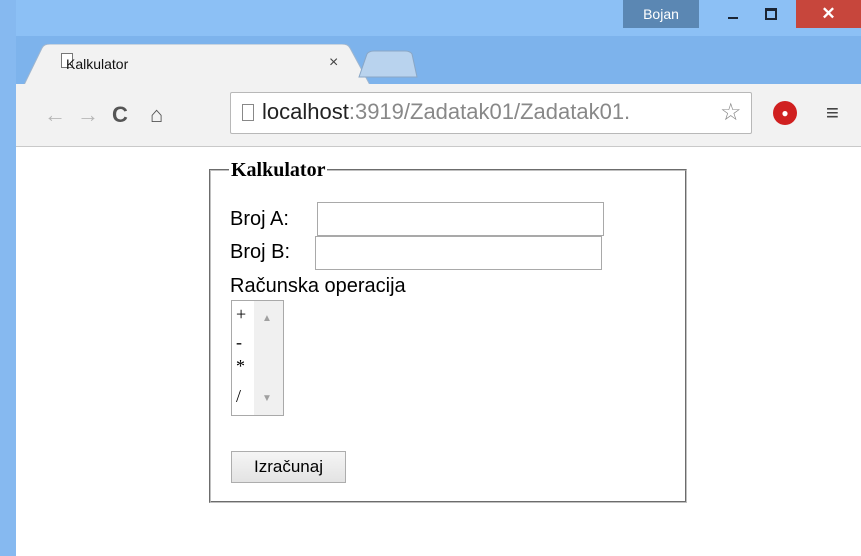  What do you see at coordinates (267, 318) in the screenshot?
I see `scroll-up-icon: ▲` at bounding box center [267, 318].